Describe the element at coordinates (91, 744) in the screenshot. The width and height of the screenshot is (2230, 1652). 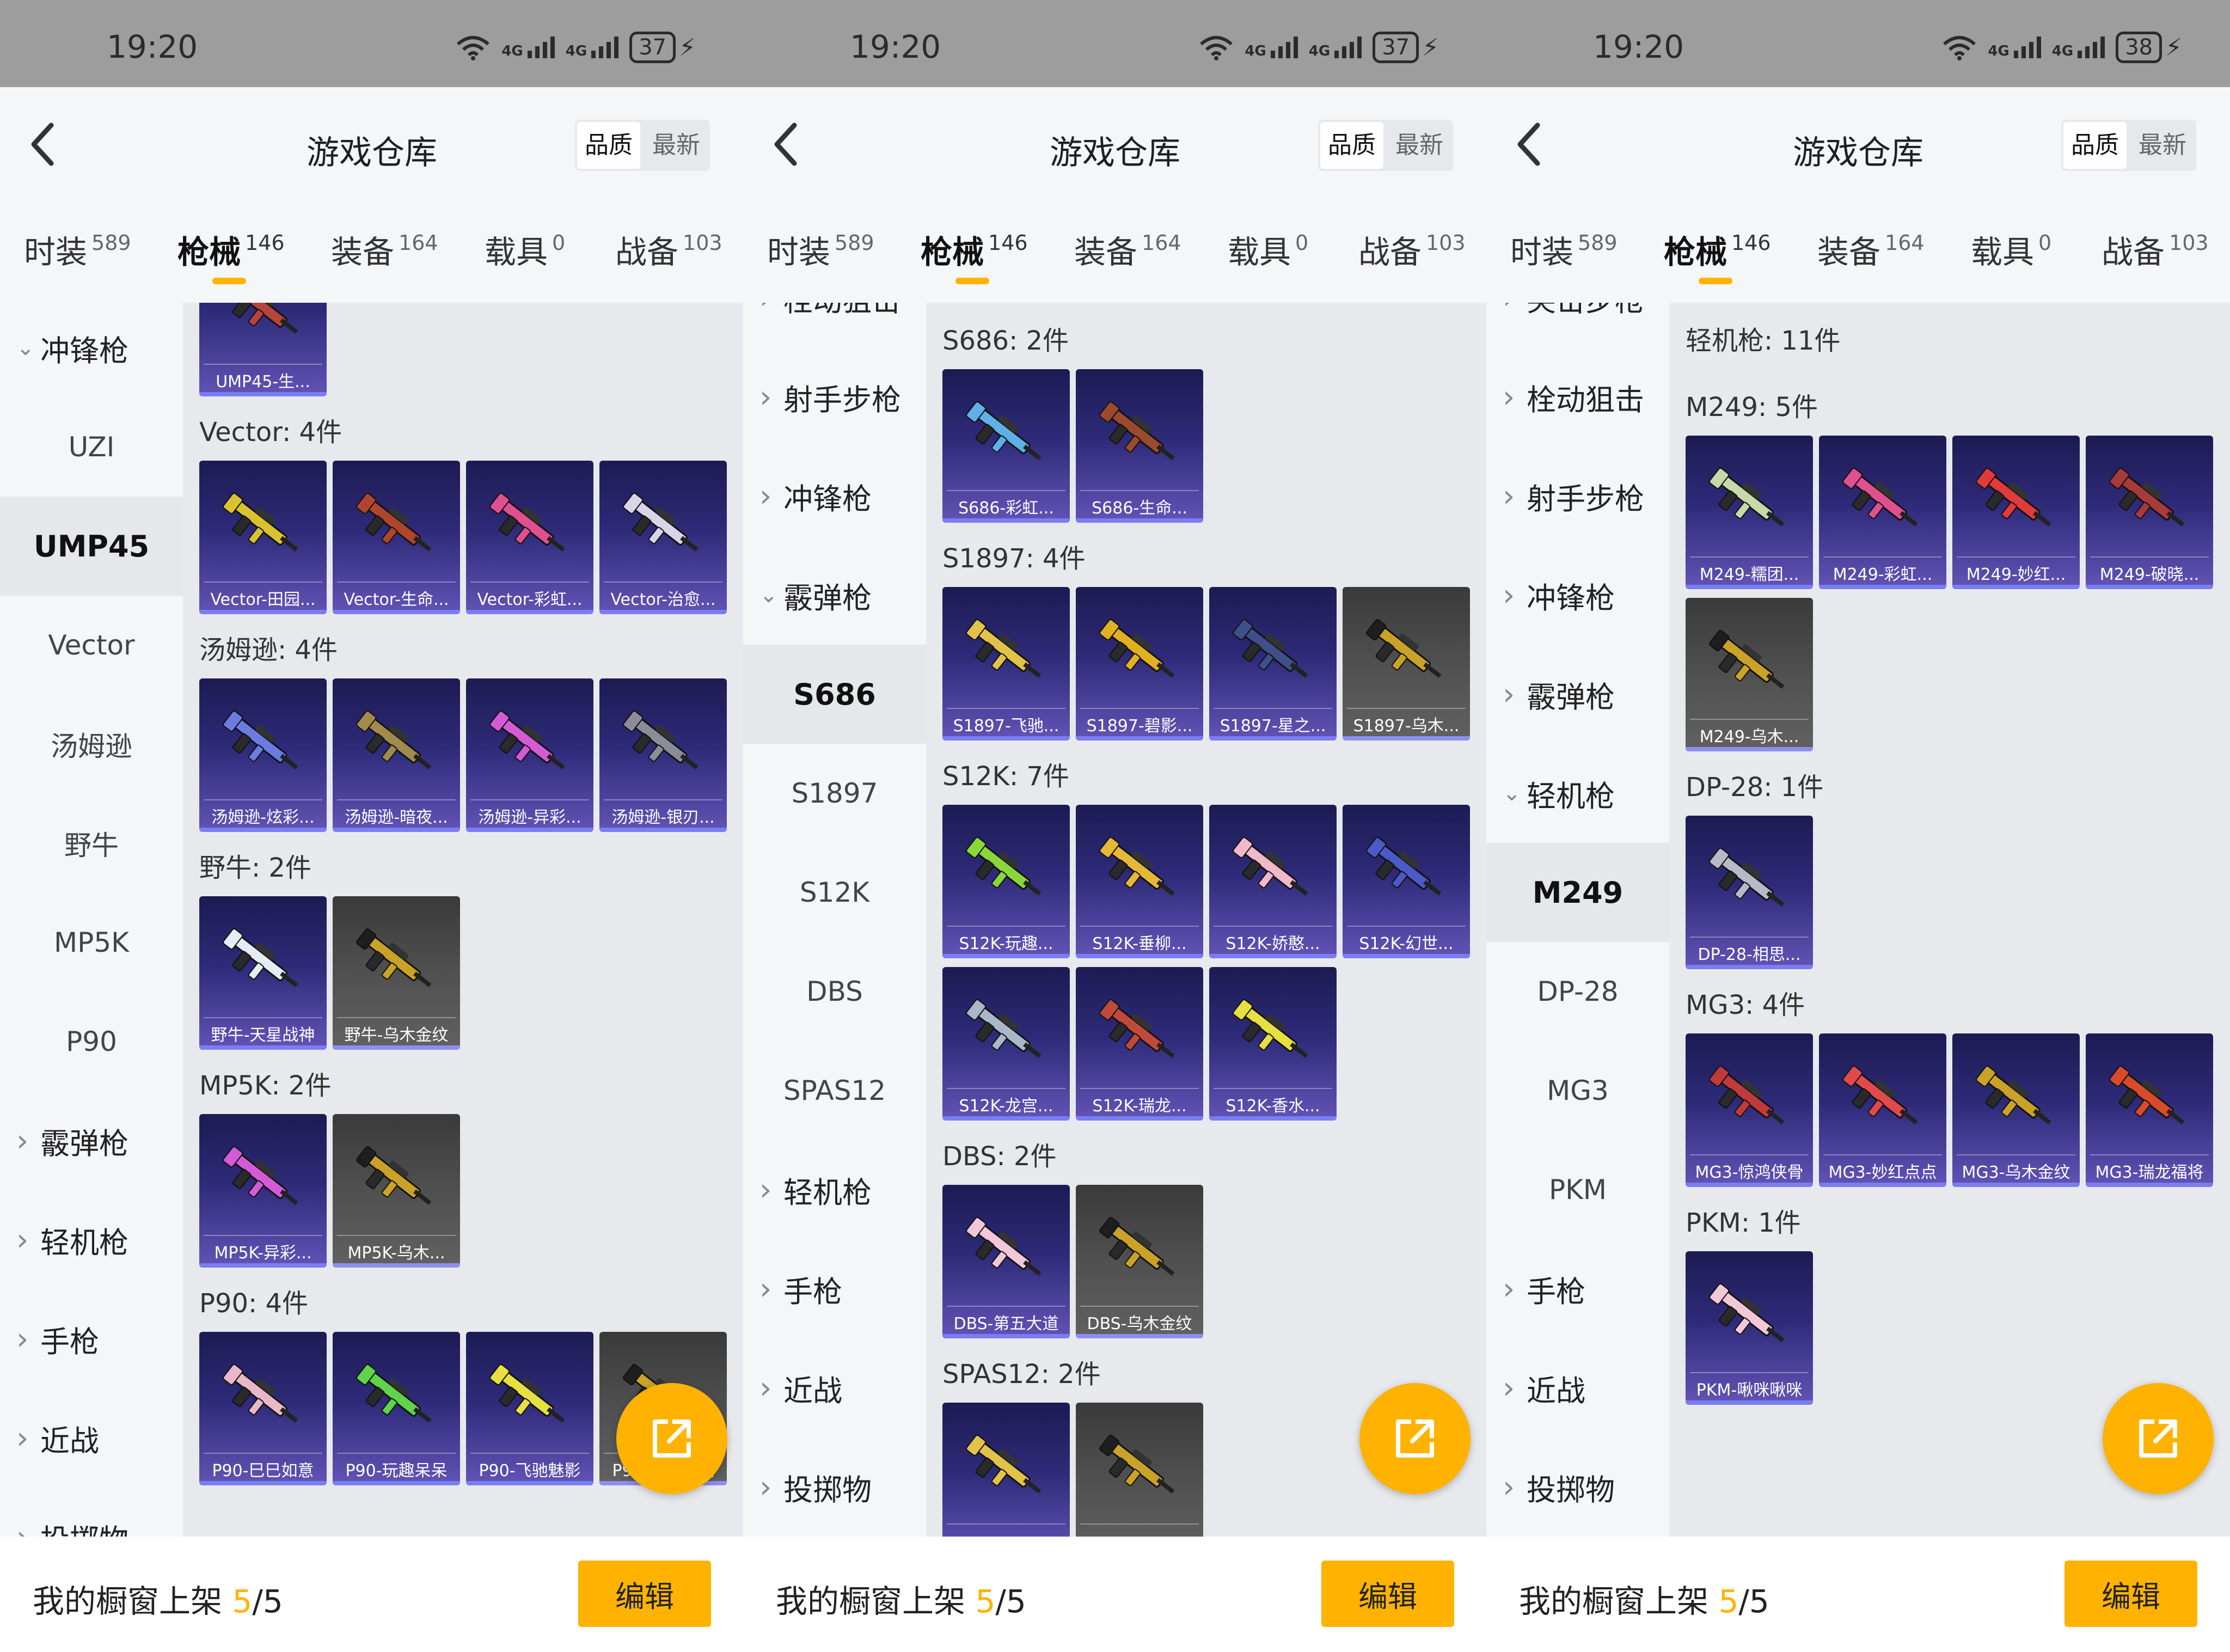
I see `sidebar-item-汤姆逊: 汤姆逊` at that location.